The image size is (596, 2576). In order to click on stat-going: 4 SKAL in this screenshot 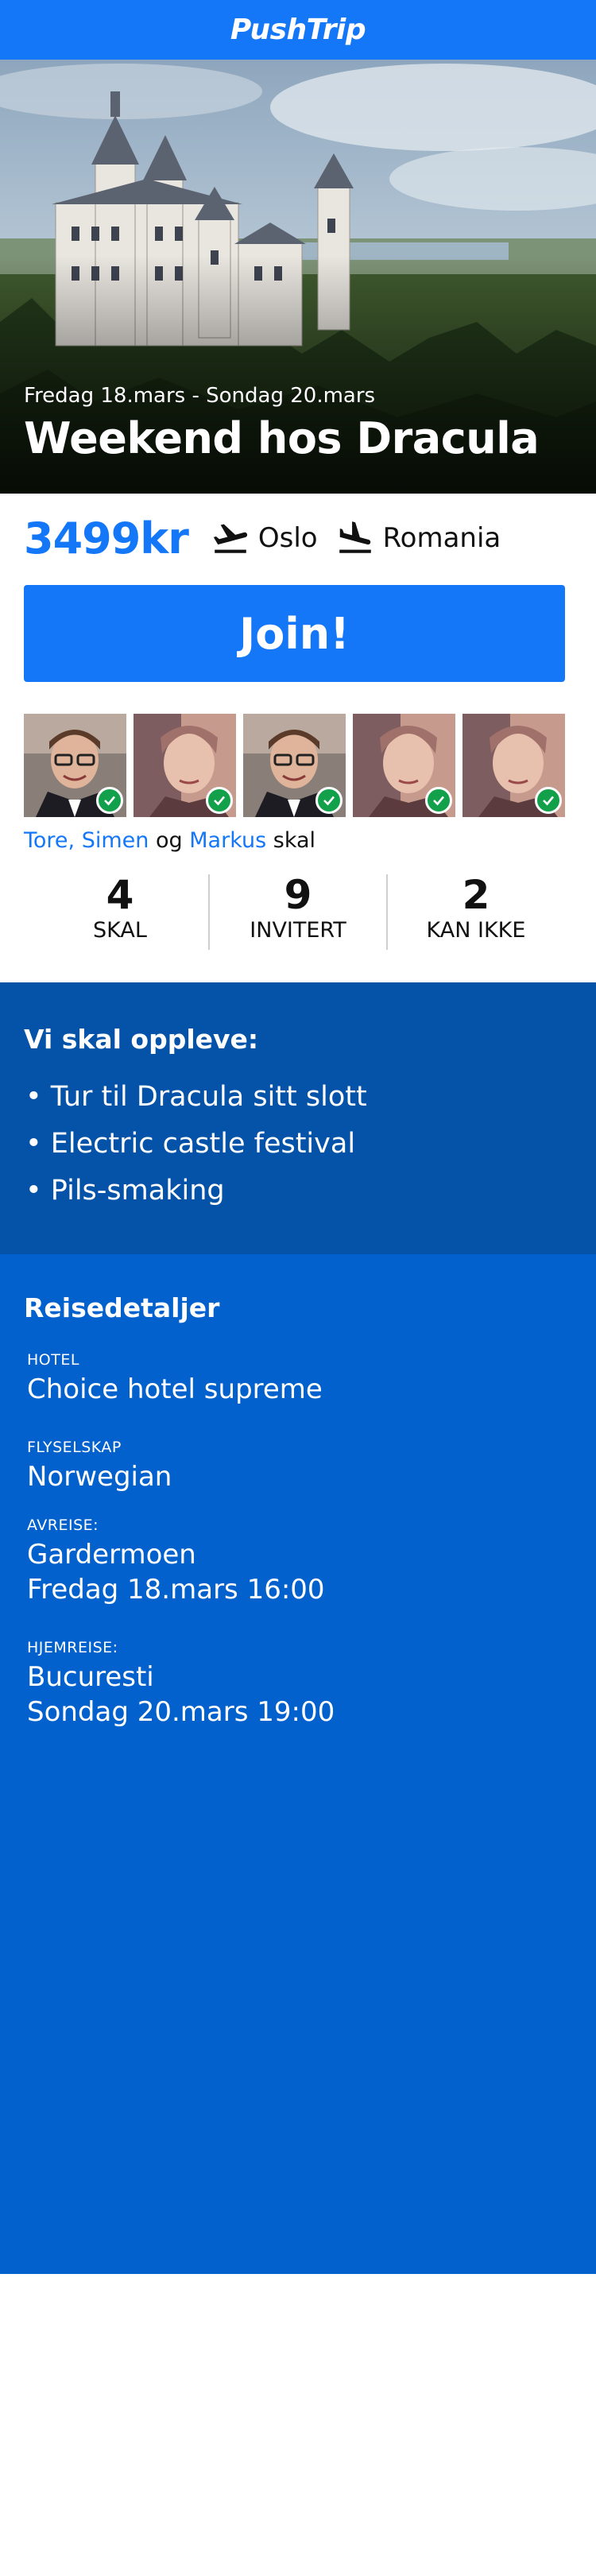, I will do `click(120, 912)`.